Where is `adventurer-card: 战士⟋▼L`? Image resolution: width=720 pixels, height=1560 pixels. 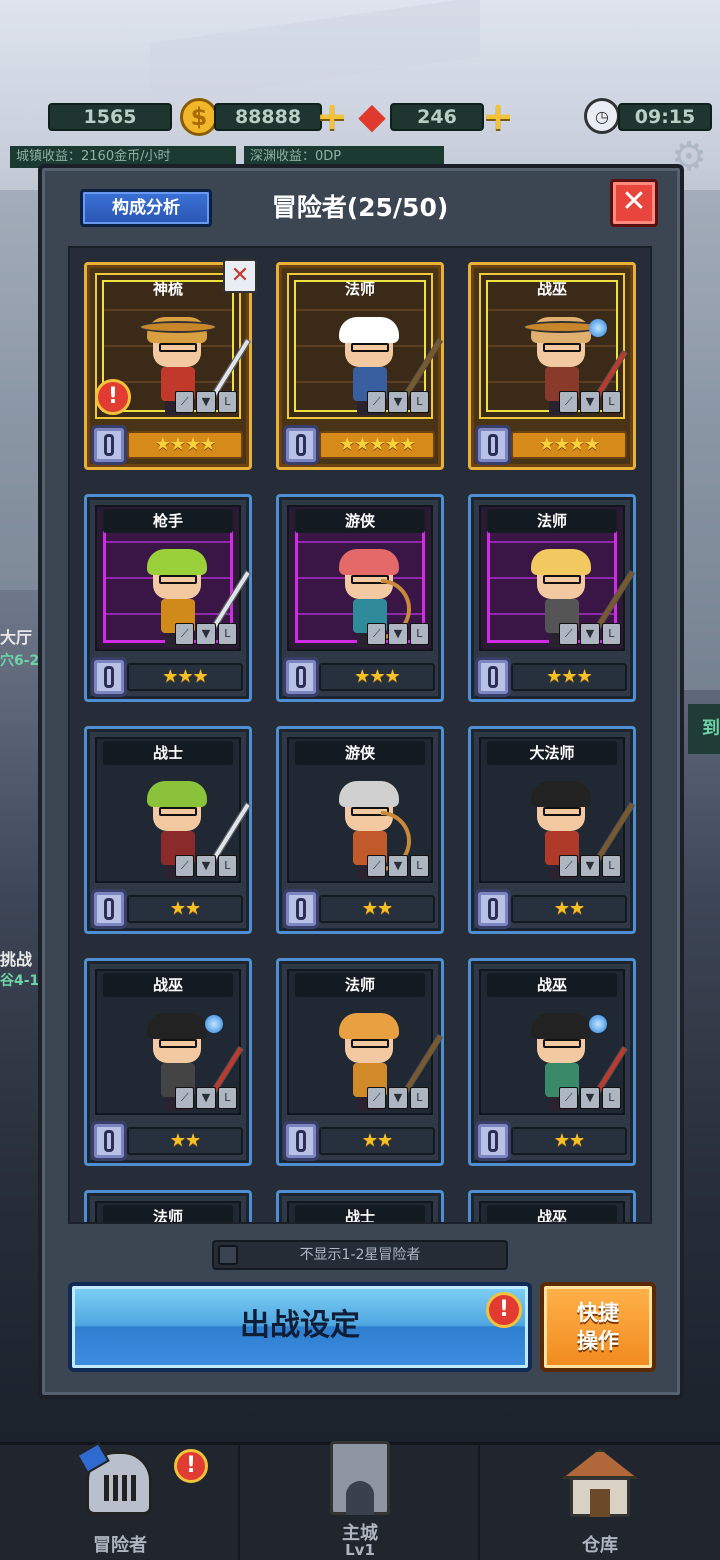
adventurer-card: 战士⟋▼L is located at coordinates (360, 1206).